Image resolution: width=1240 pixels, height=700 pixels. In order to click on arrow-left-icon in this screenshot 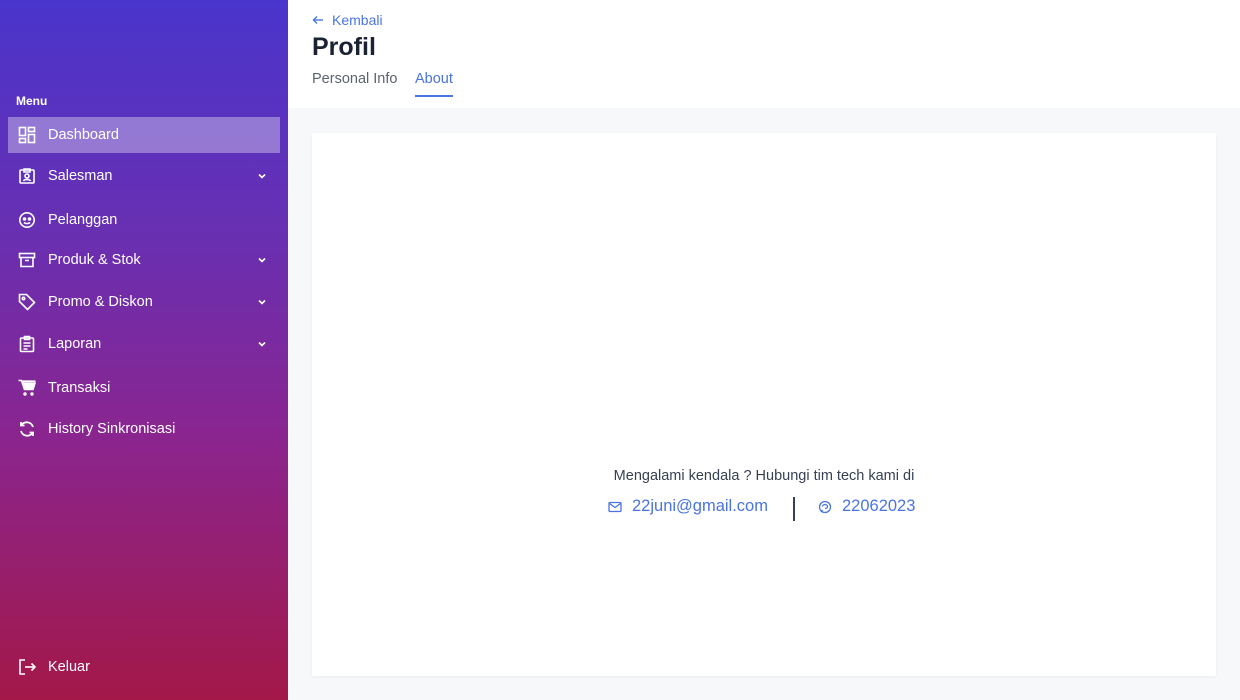, I will do `click(317, 20)`.